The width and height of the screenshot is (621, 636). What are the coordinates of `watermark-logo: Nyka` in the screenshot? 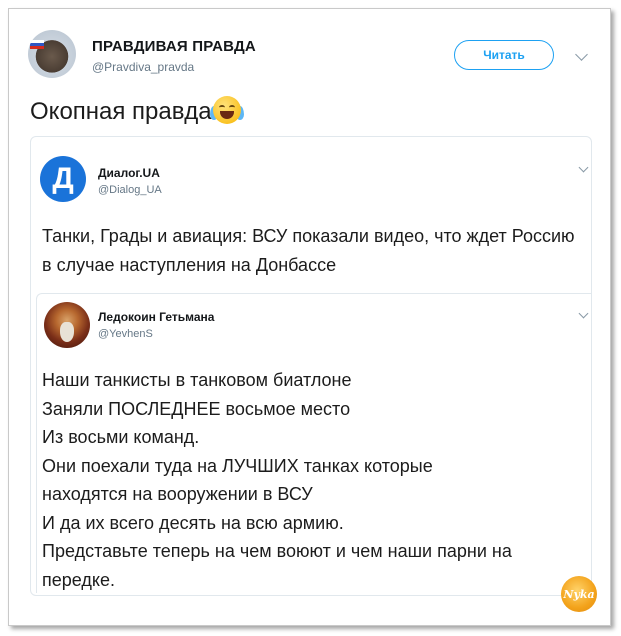 It's located at (579, 594).